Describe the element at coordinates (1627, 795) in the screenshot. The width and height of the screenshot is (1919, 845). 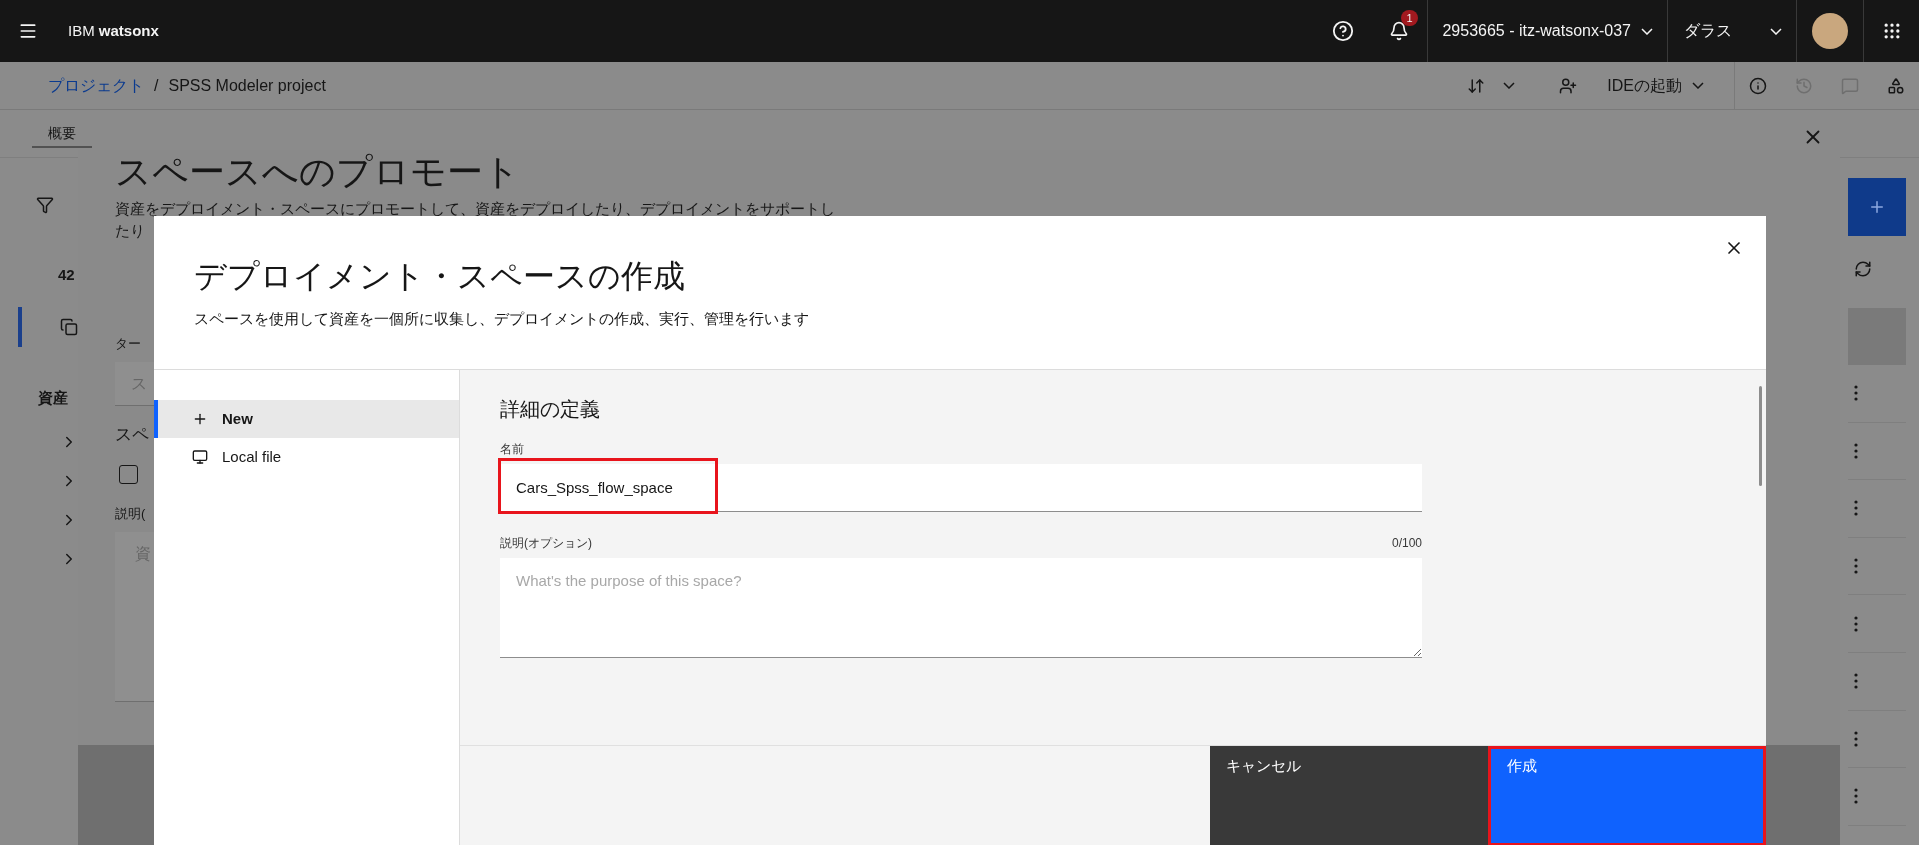
I see `create-button: 作成` at that location.